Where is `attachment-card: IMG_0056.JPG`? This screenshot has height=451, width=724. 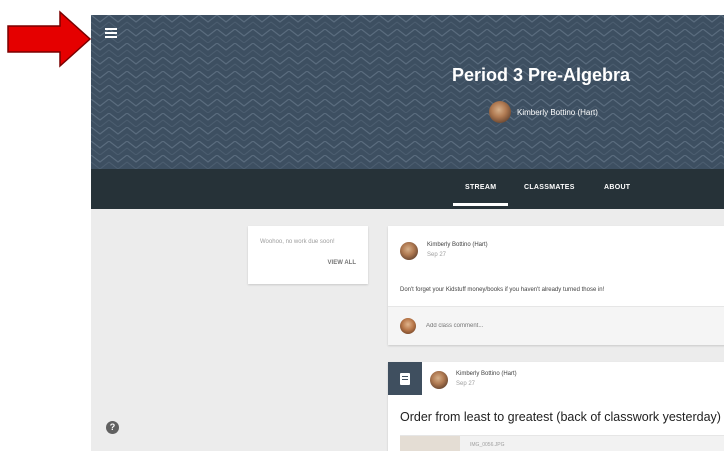 attachment-card: IMG_0056.JPG is located at coordinates (562, 443).